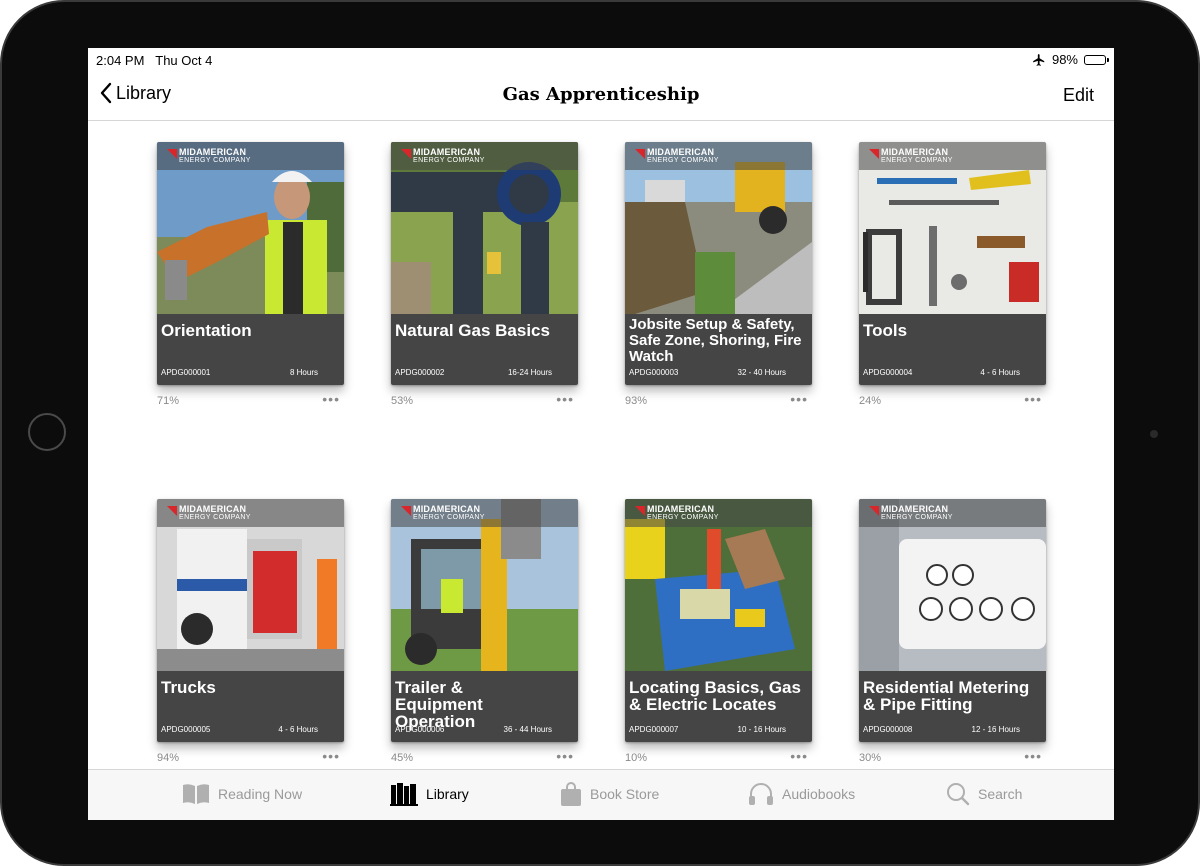 Image resolution: width=1200 pixels, height=866 pixels. What do you see at coordinates (1154, 434) in the screenshot?
I see `camera` at bounding box center [1154, 434].